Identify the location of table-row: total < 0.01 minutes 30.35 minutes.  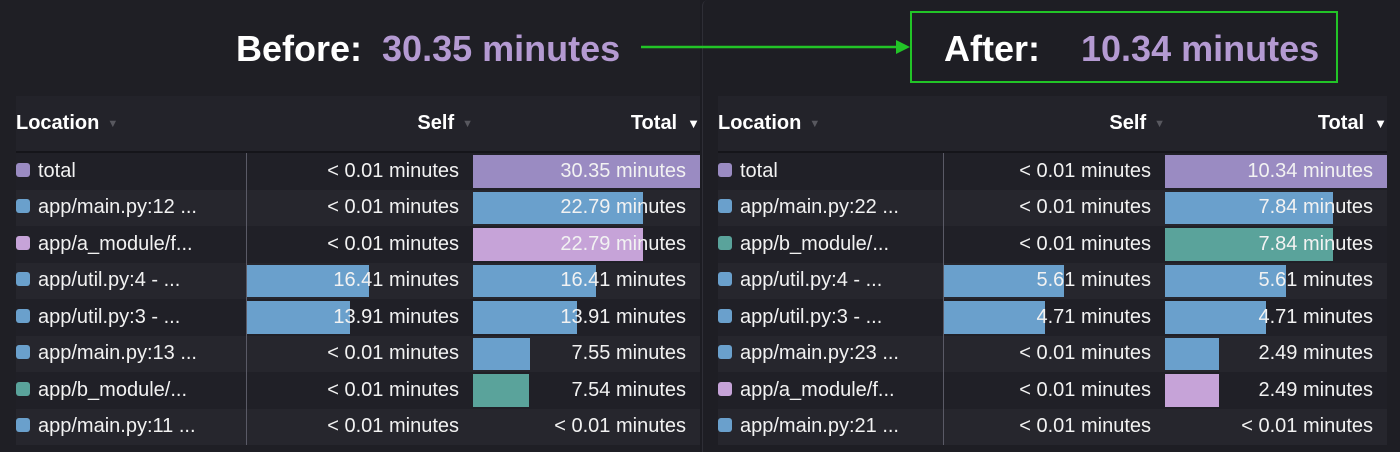
(358, 171).